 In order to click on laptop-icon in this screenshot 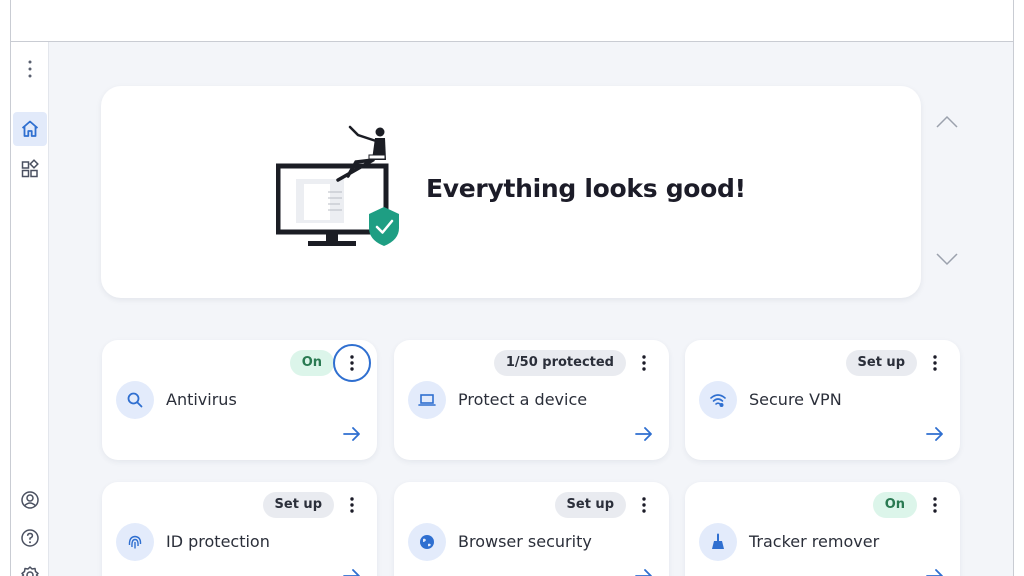, I will do `click(427, 400)`.